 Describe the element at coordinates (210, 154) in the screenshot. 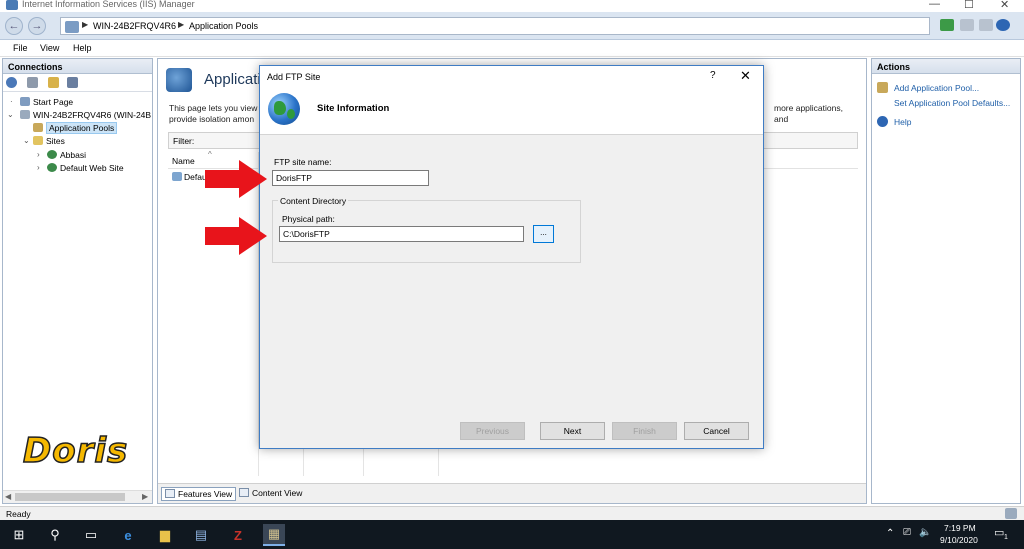

I see `sort-ascending-icon: ^` at that location.